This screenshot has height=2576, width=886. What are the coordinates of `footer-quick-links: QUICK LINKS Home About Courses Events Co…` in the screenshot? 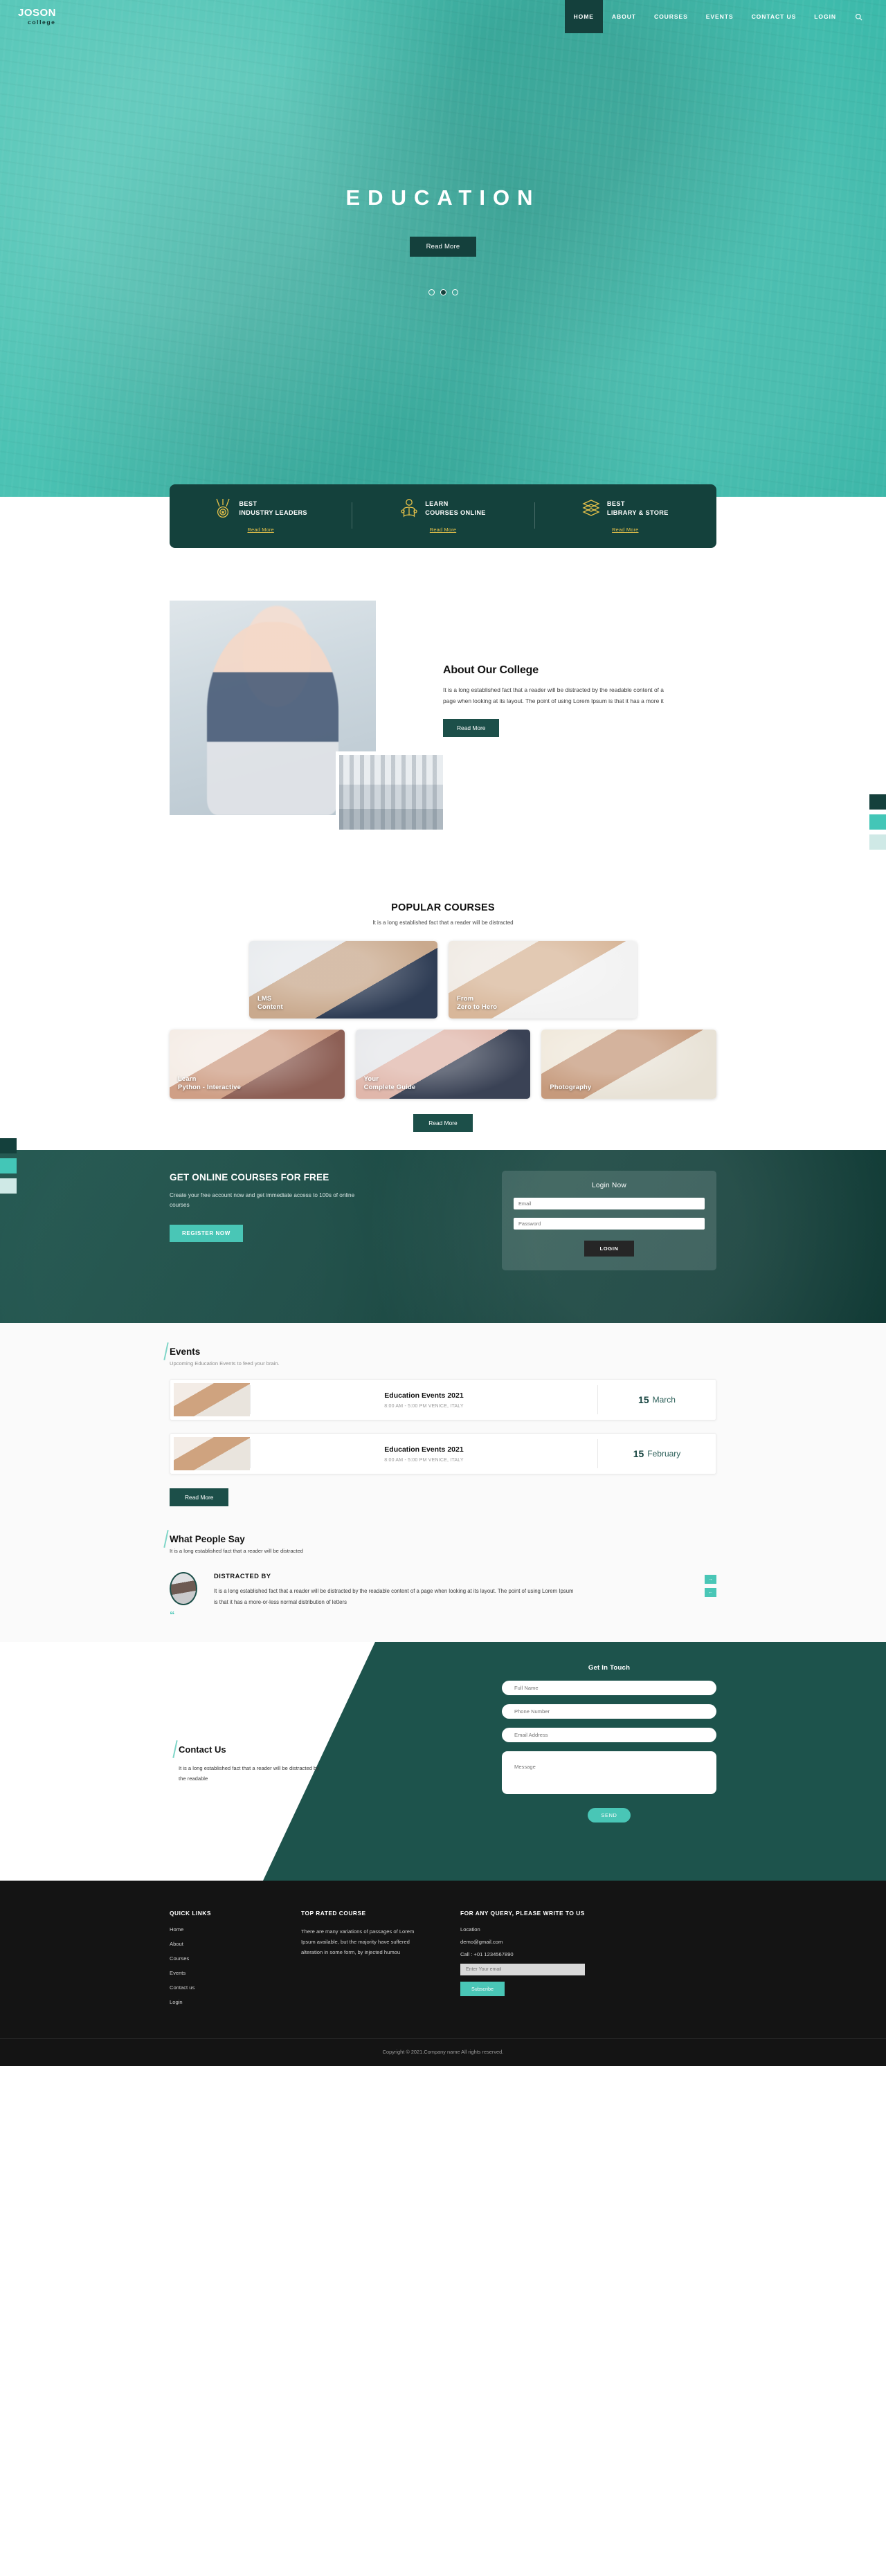 It's located at (235, 1962).